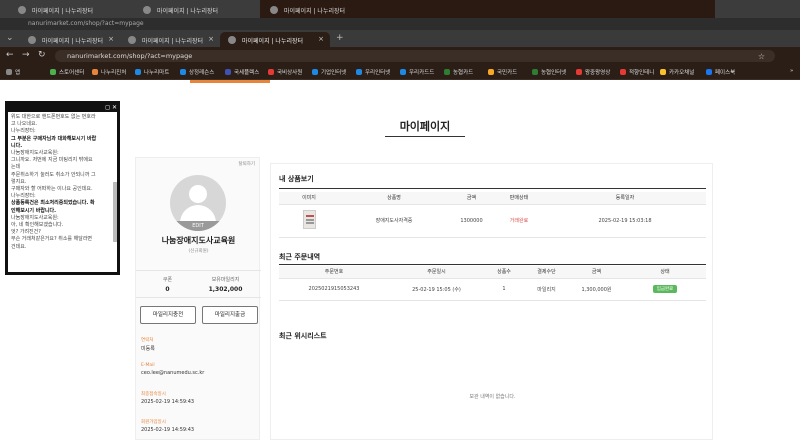 This screenshot has height=440, width=800. Describe the element at coordinates (549, 72) in the screenshot. I see `bookmark-item: 농협인터넷` at that location.